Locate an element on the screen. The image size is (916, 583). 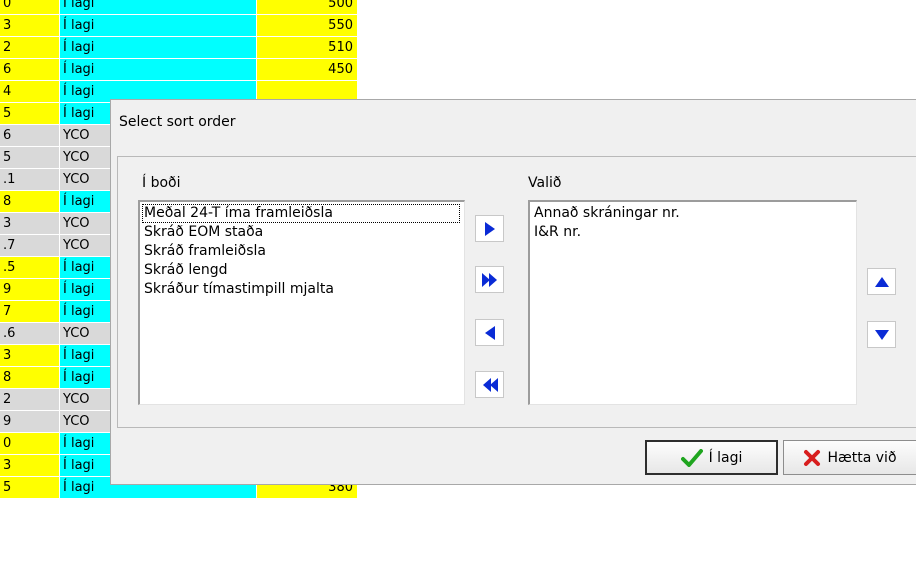
remove-one-button is located at coordinates (489, 332).